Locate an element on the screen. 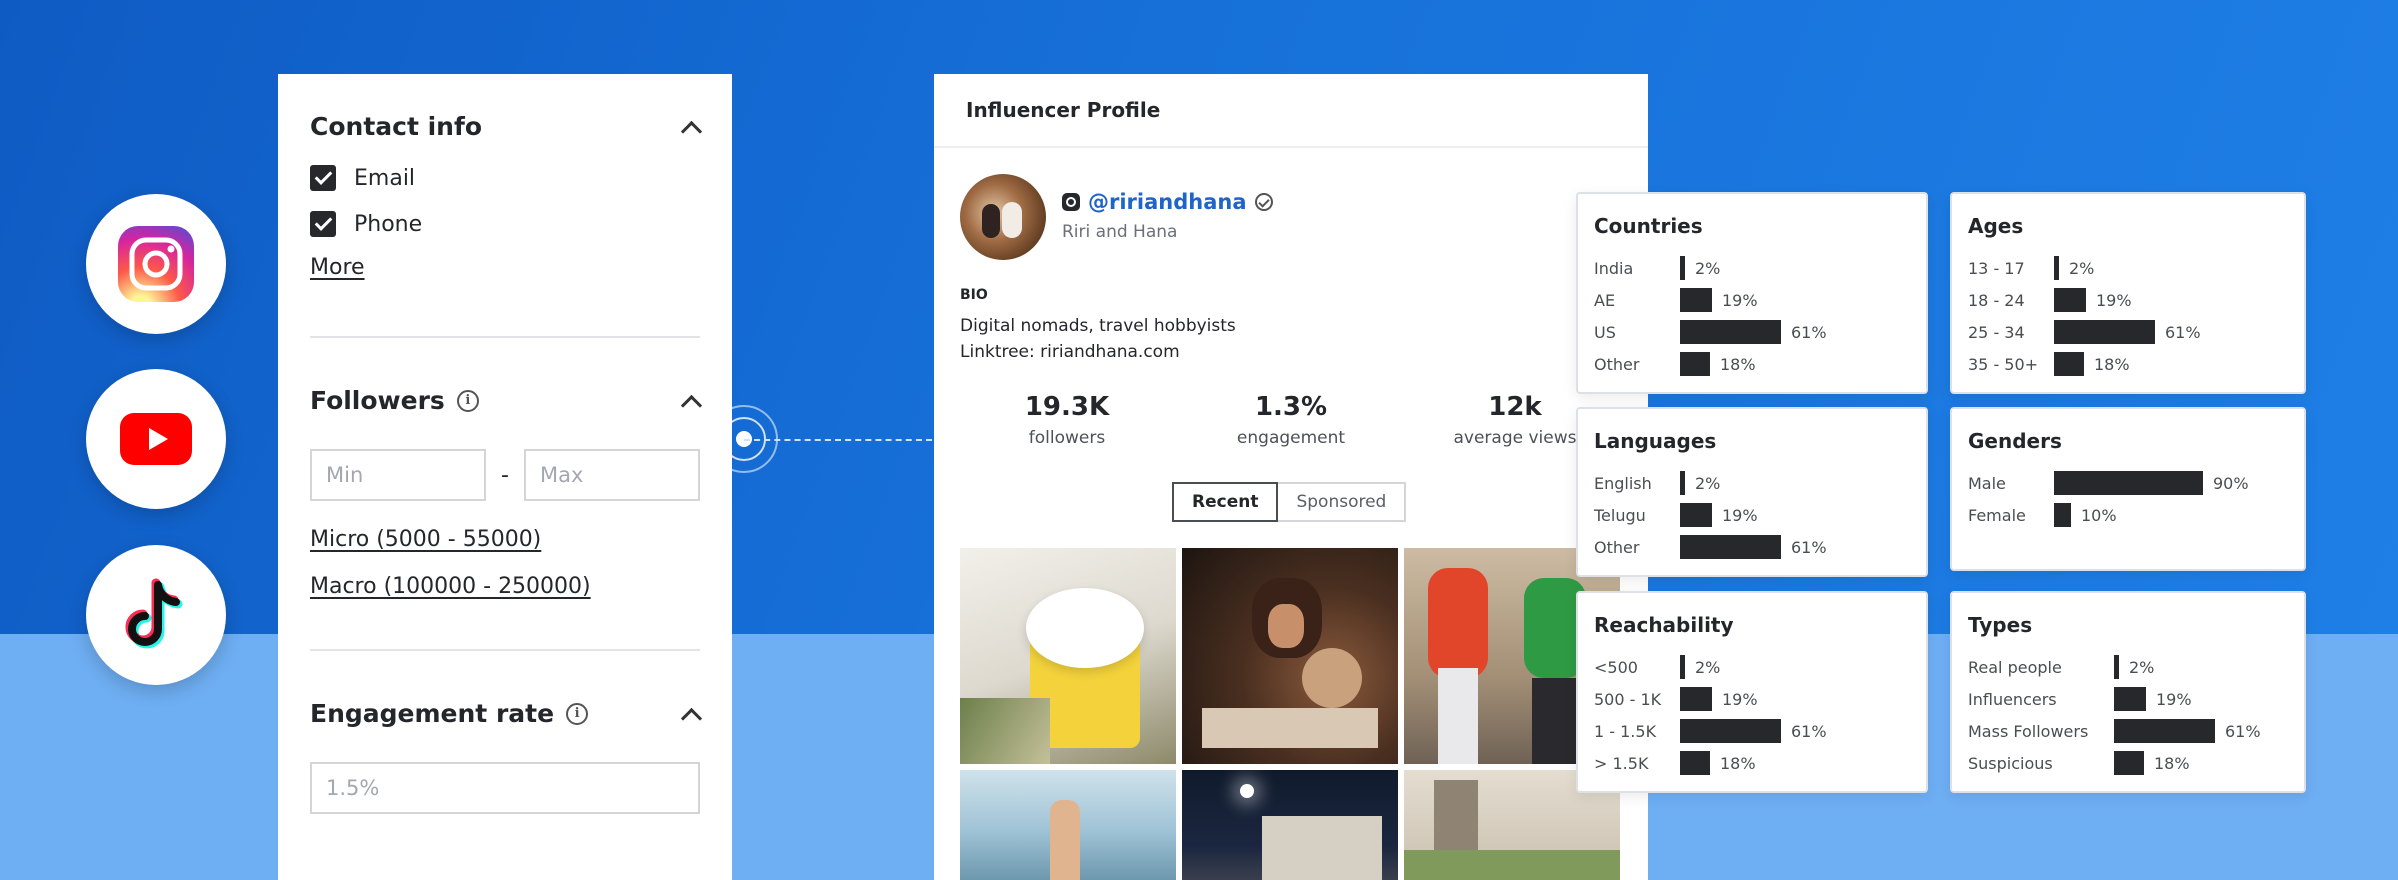 The image size is (2398, 880). micro-preset-link: Micro (5000 - 55000) is located at coordinates (425, 539).